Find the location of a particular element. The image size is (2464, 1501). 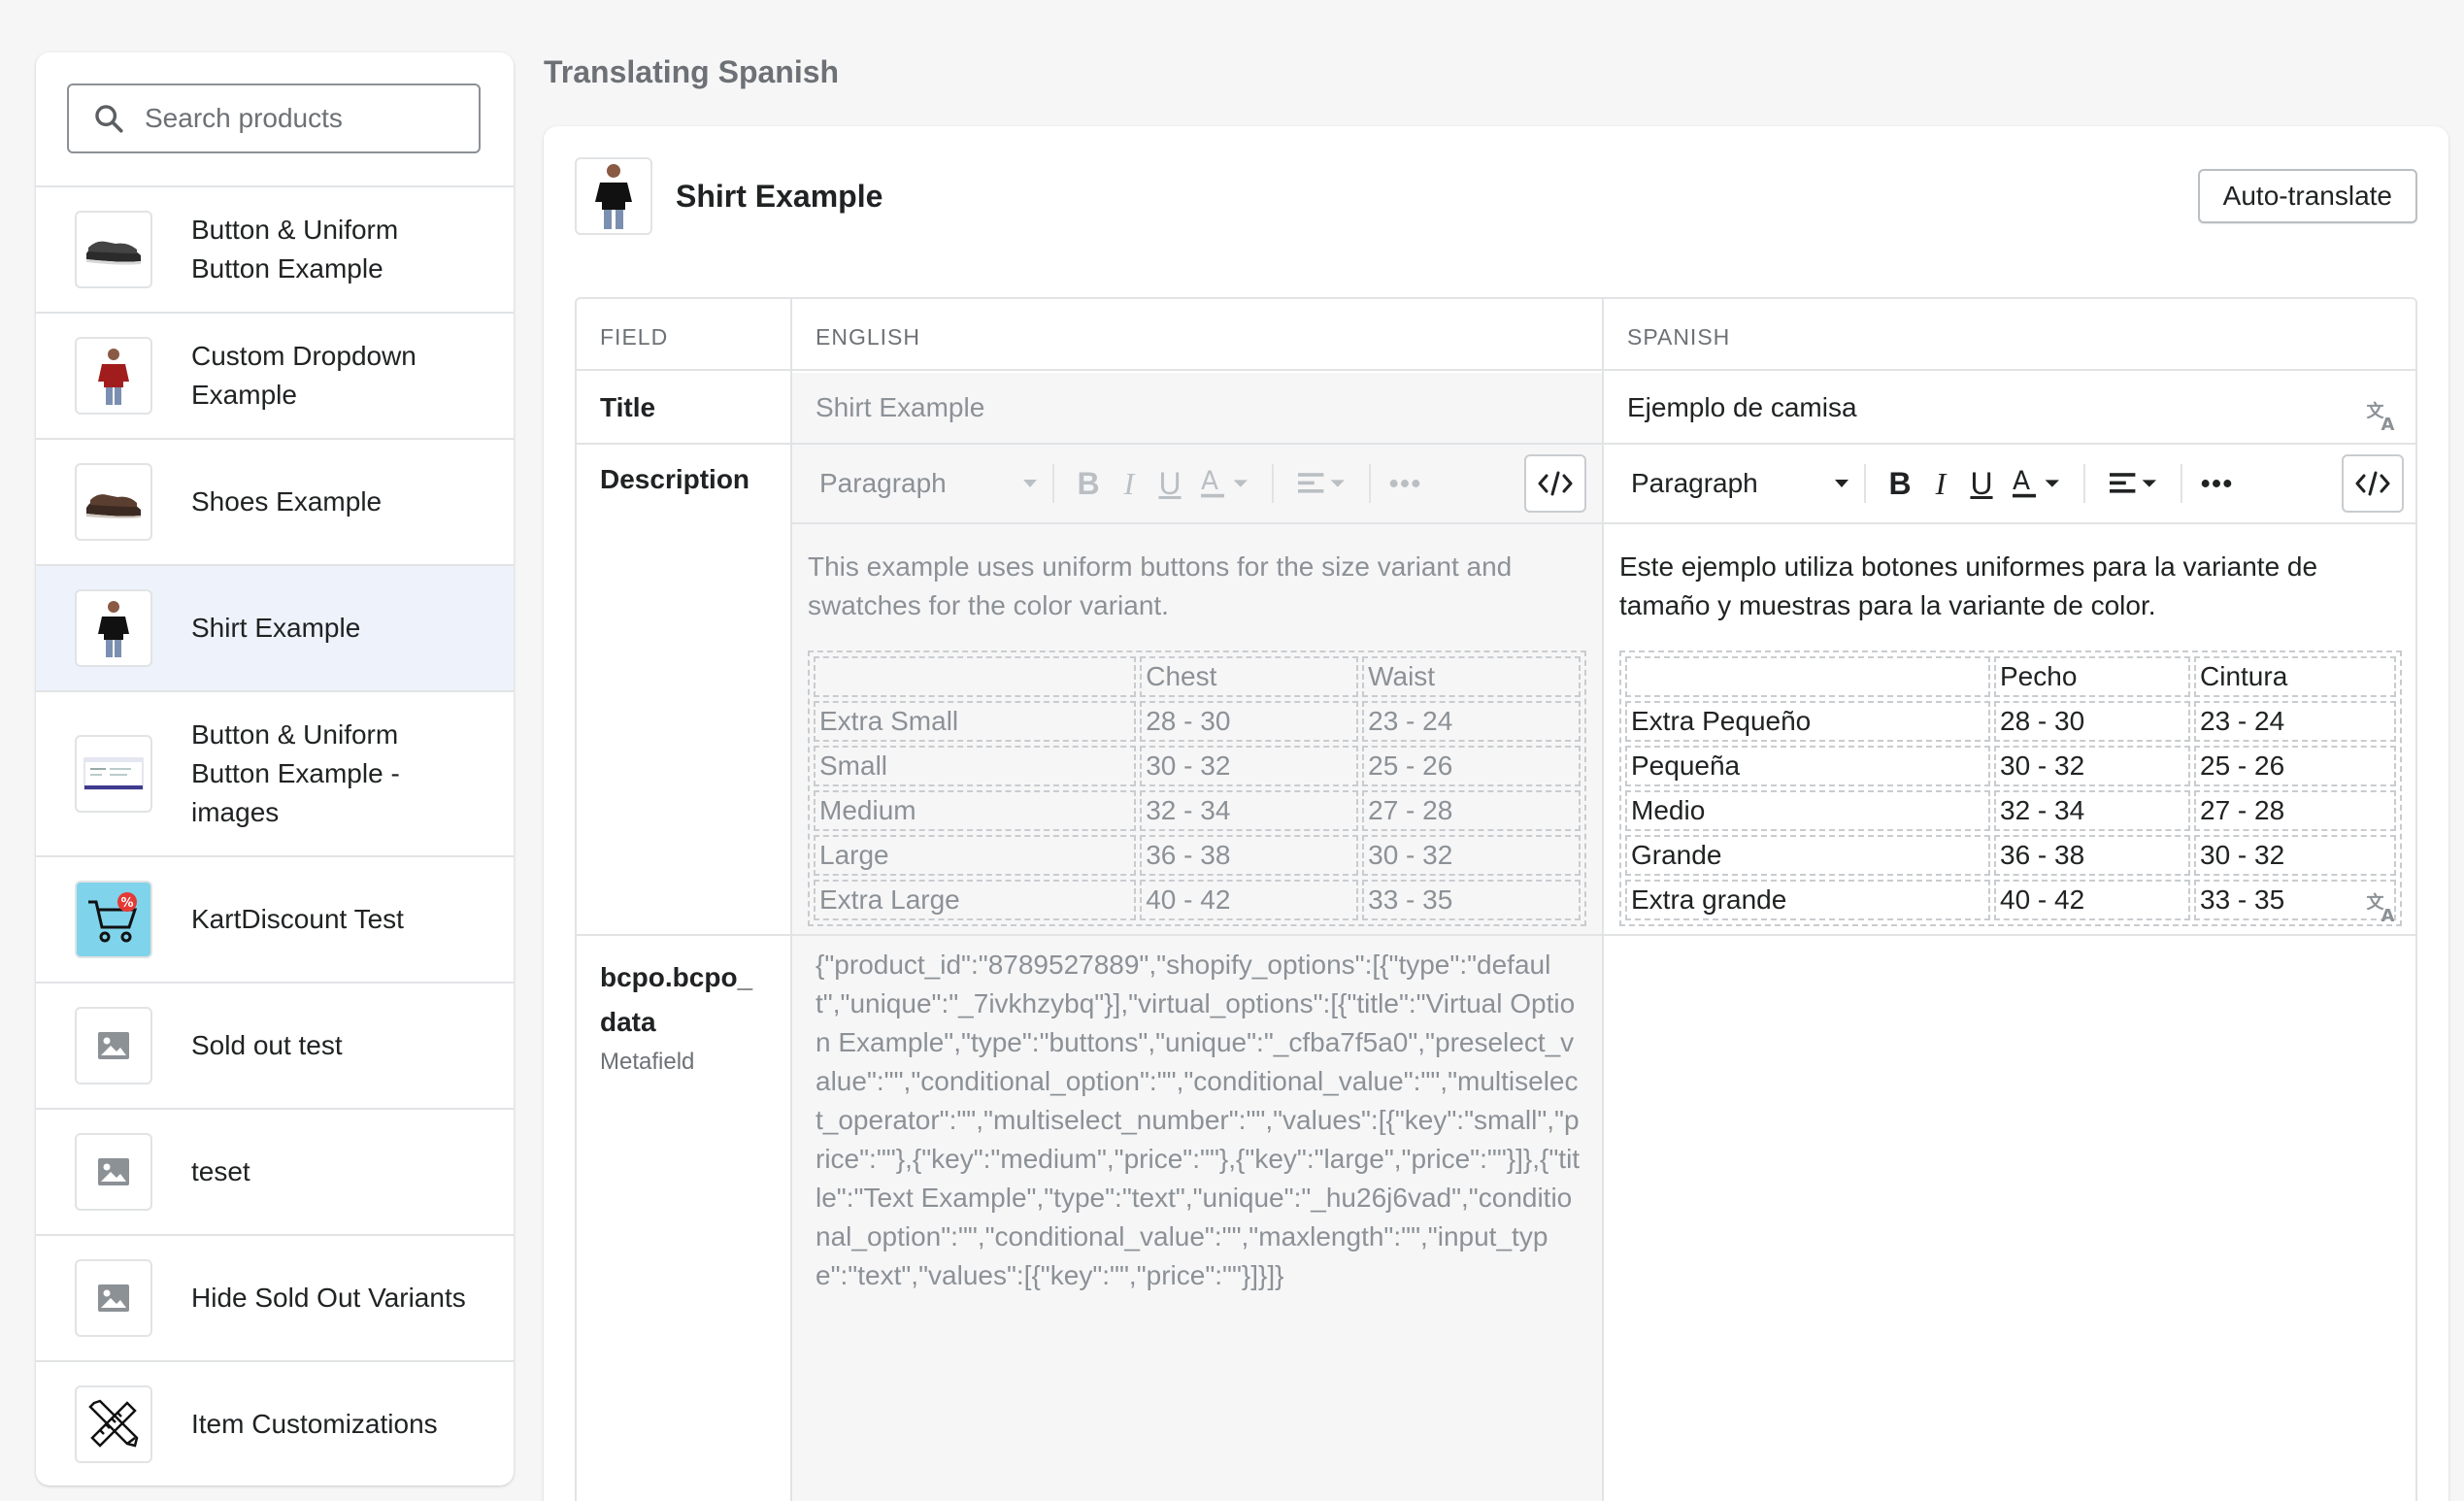

pencil-ruler-icon is located at coordinates (113, 1424).